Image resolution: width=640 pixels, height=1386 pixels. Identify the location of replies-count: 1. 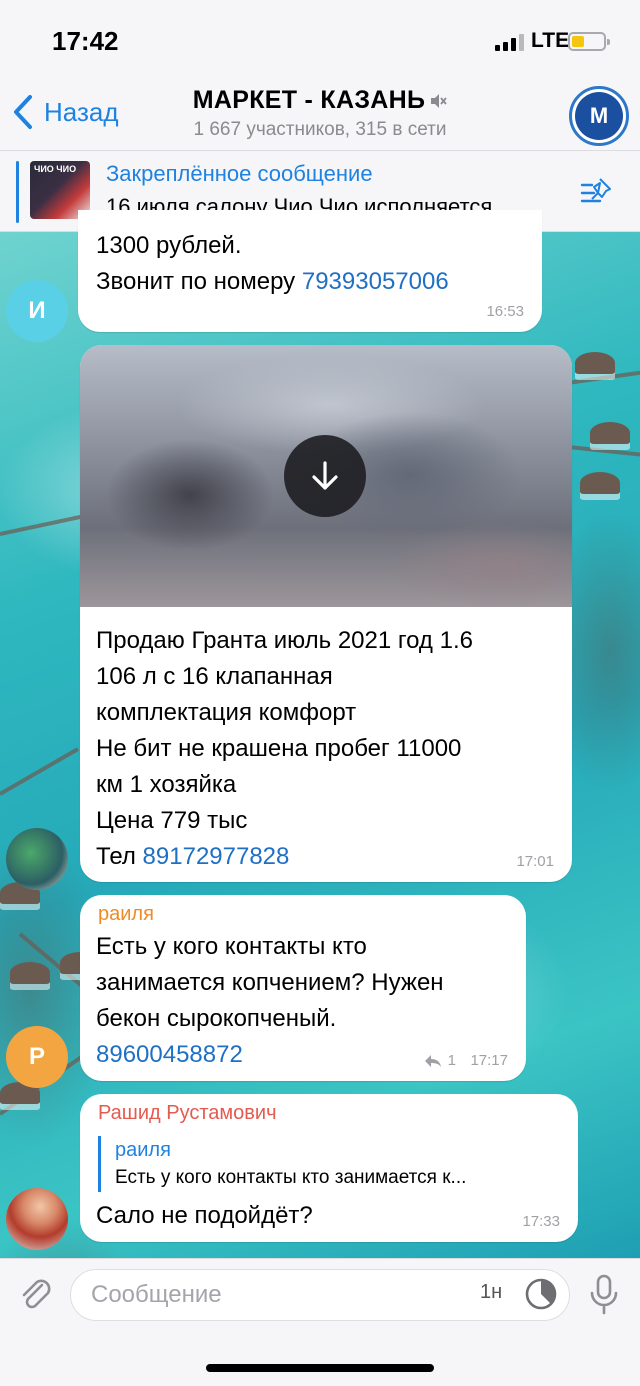
(451, 1060).